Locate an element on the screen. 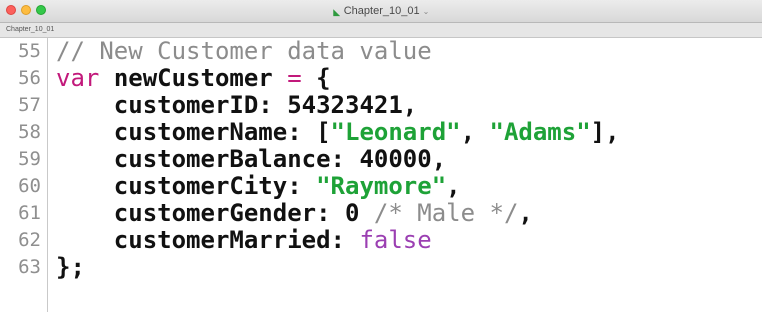 Image resolution: width=762 pixels, height=312 pixels. chevron-down-icon: ⌄ is located at coordinates (426, 11).